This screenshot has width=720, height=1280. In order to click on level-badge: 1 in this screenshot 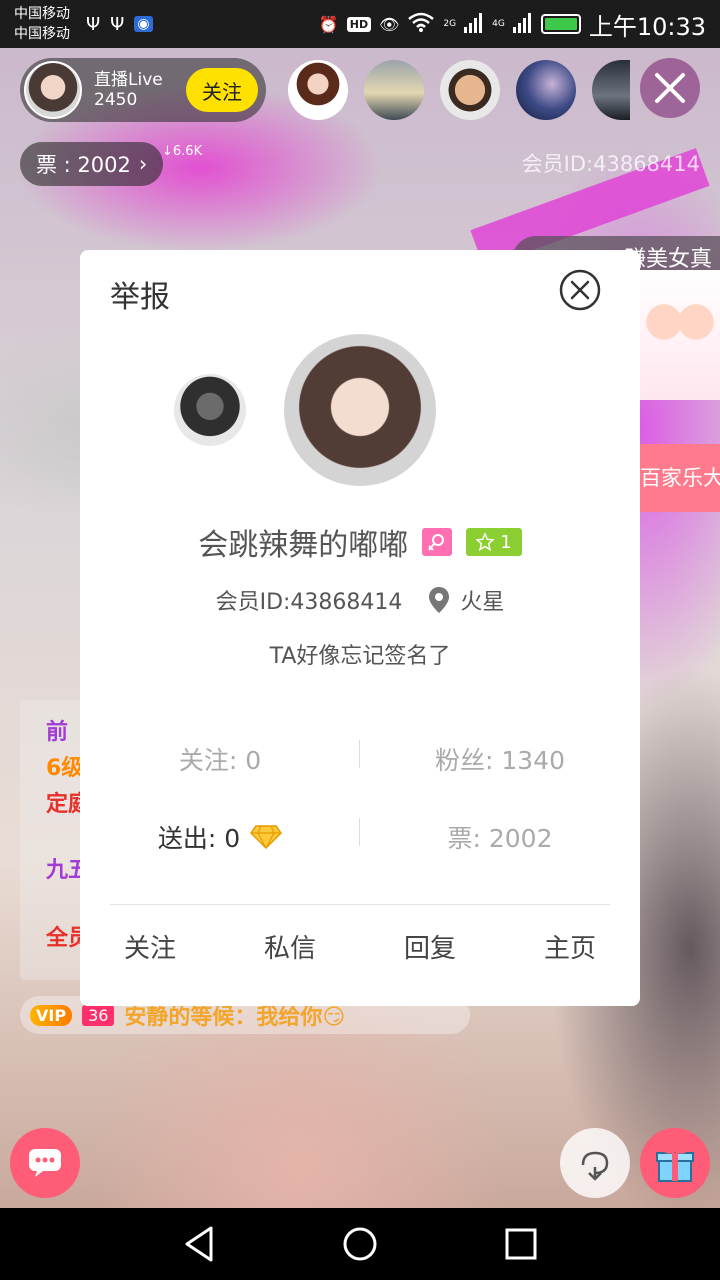, I will do `click(494, 542)`.